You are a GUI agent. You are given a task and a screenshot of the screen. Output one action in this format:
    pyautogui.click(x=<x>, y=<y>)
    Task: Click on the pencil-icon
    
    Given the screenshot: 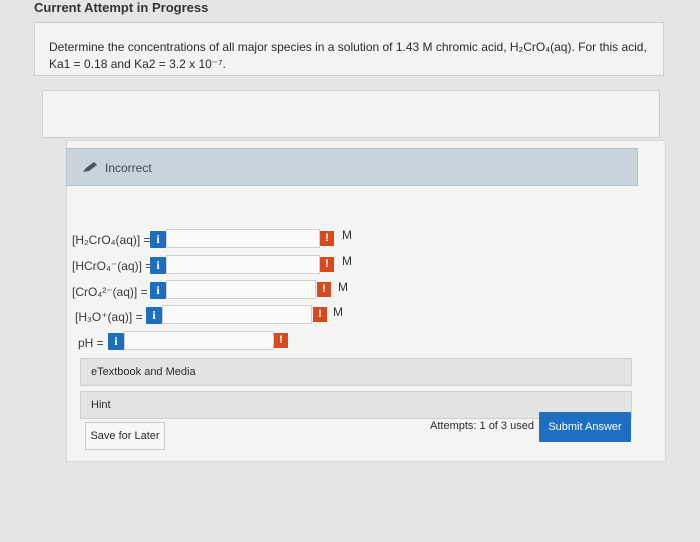 What is the action you would take?
    pyautogui.click(x=90, y=167)
    